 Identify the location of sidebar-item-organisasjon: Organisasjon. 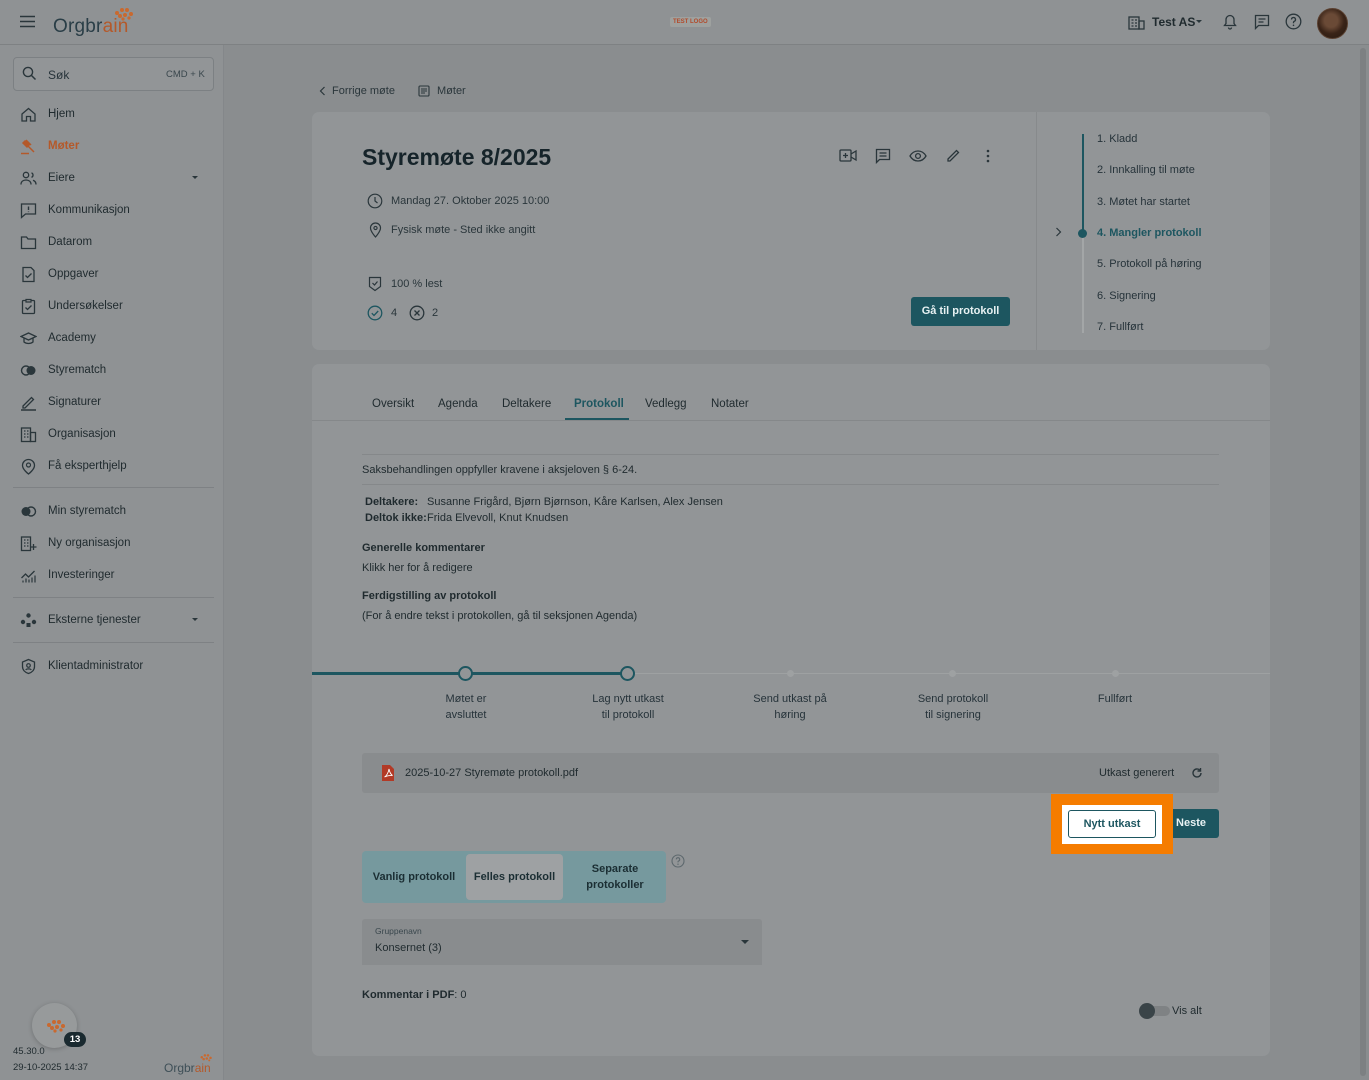
(112, 434).